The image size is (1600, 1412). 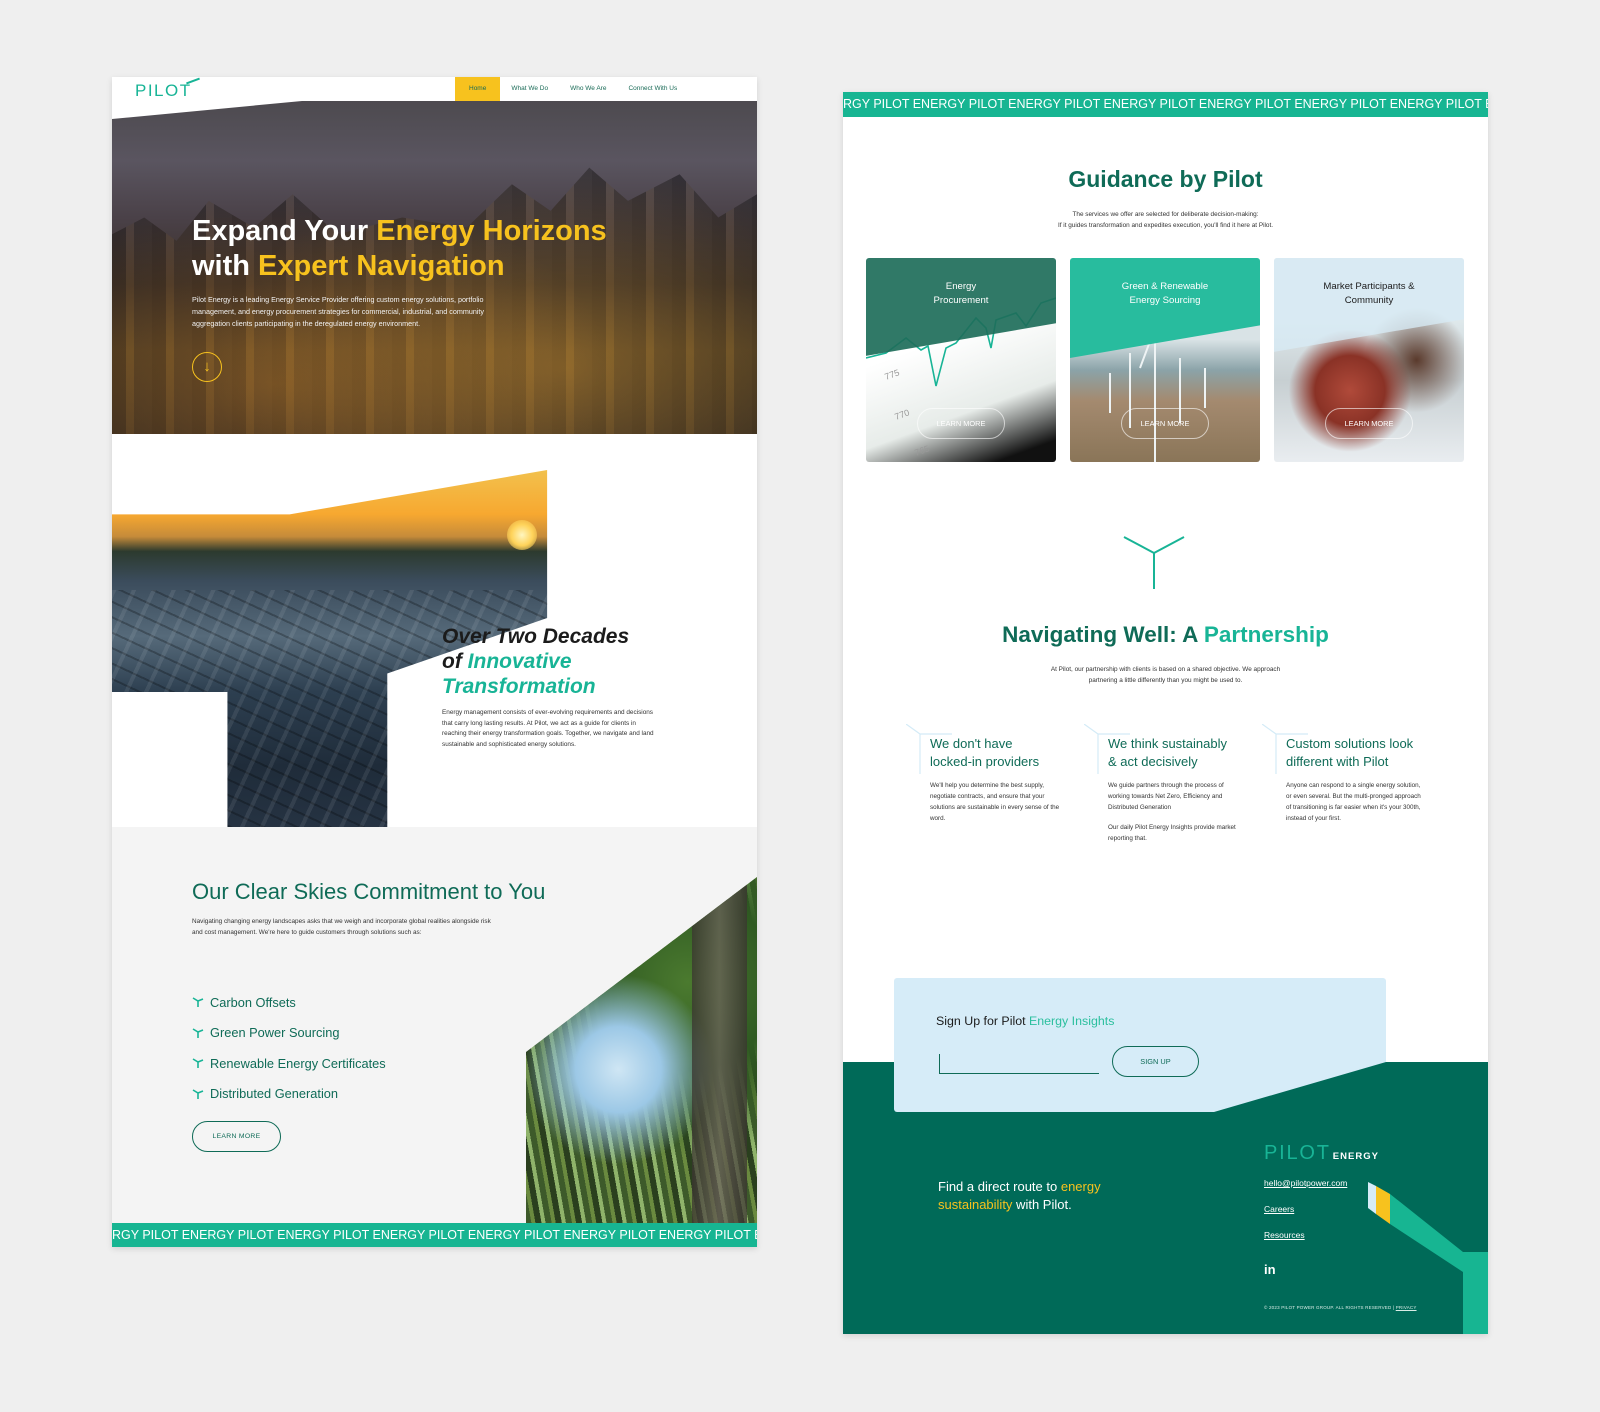 I want to click on partnership-title-highlight: Partnership, so click(x=1266, y=634).